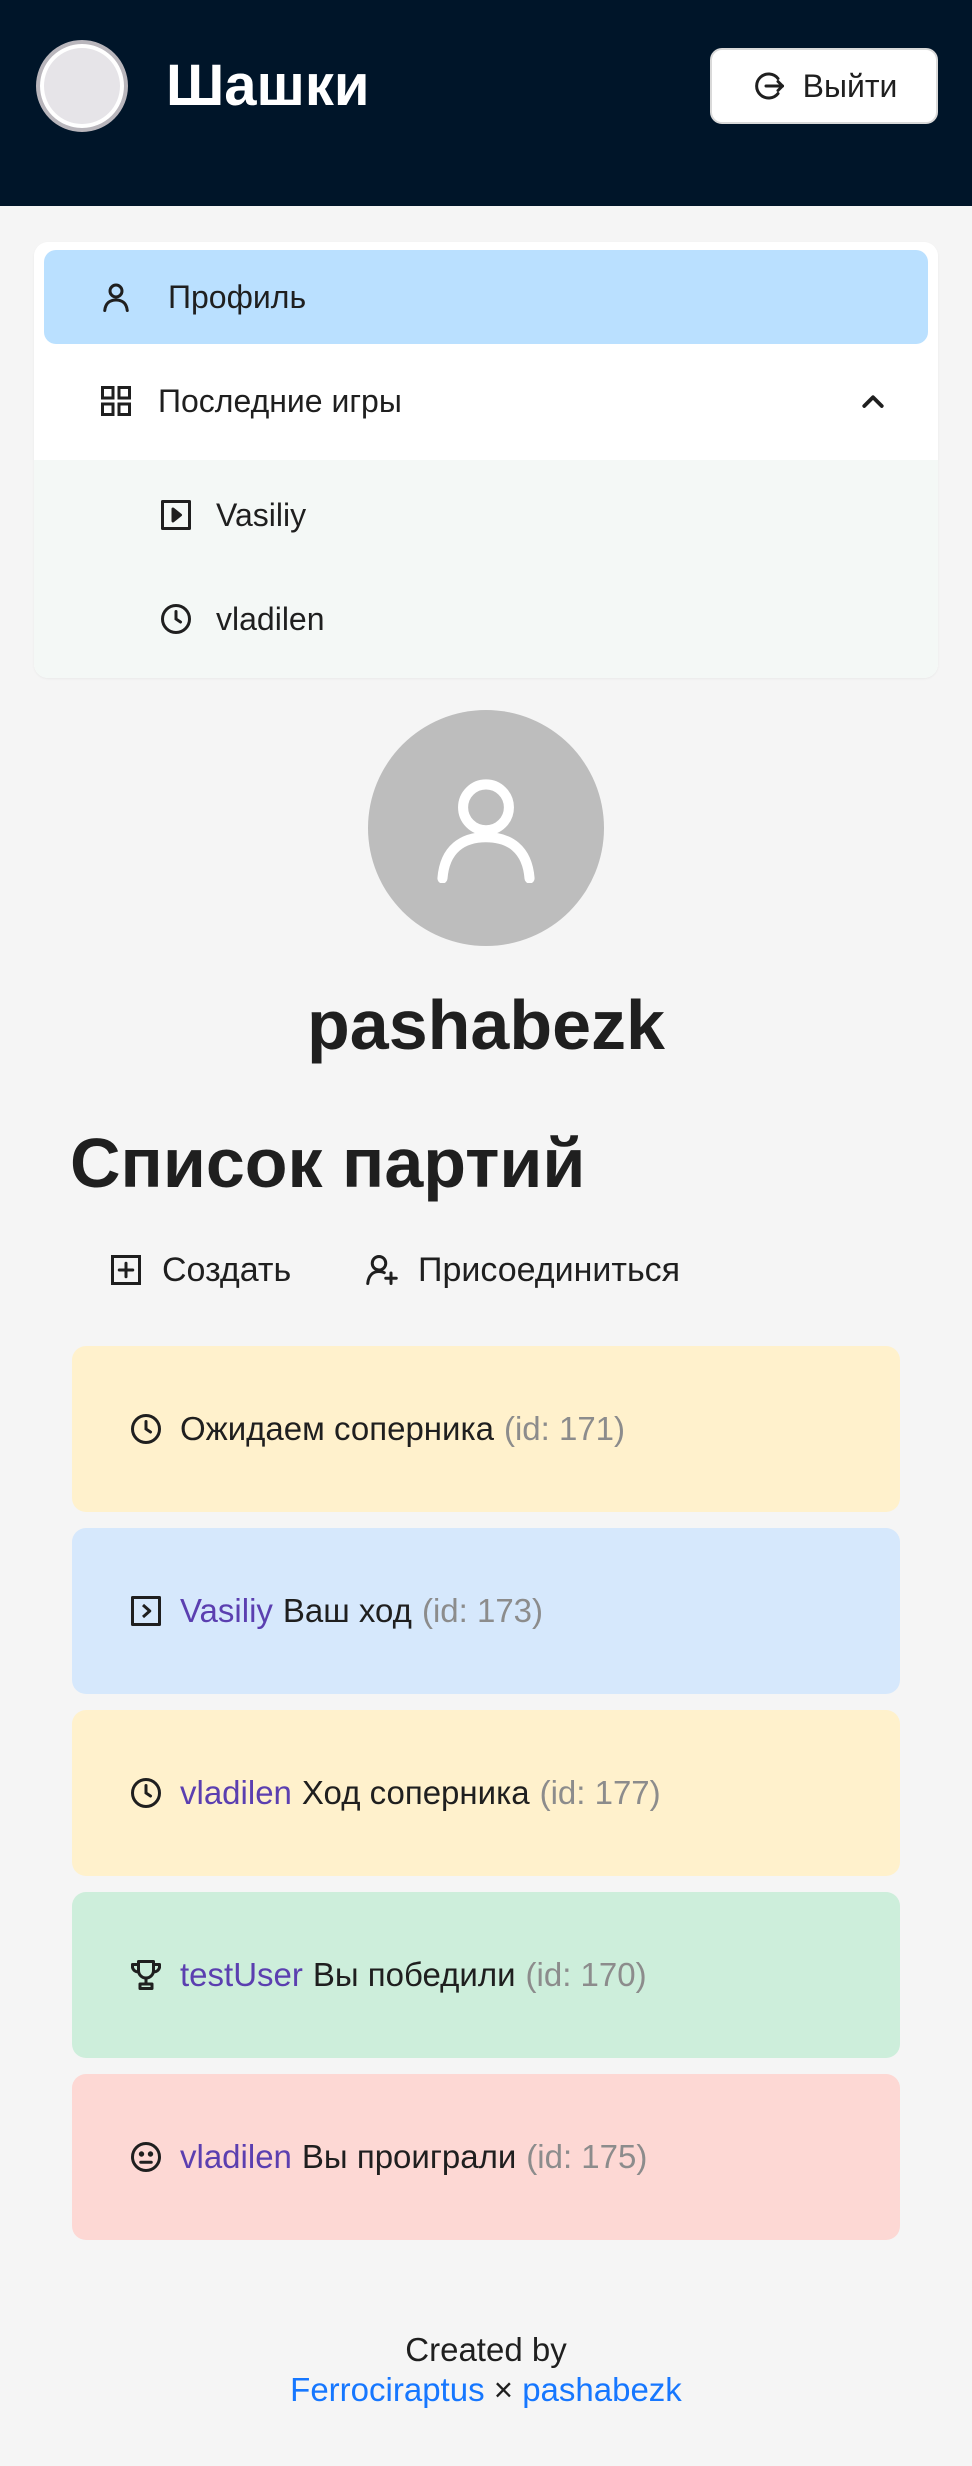  What do you see at coordinates (486, 103) in the screenshot?
I see `app-header: Шашки Выйти` at bounding box center [486, 103].